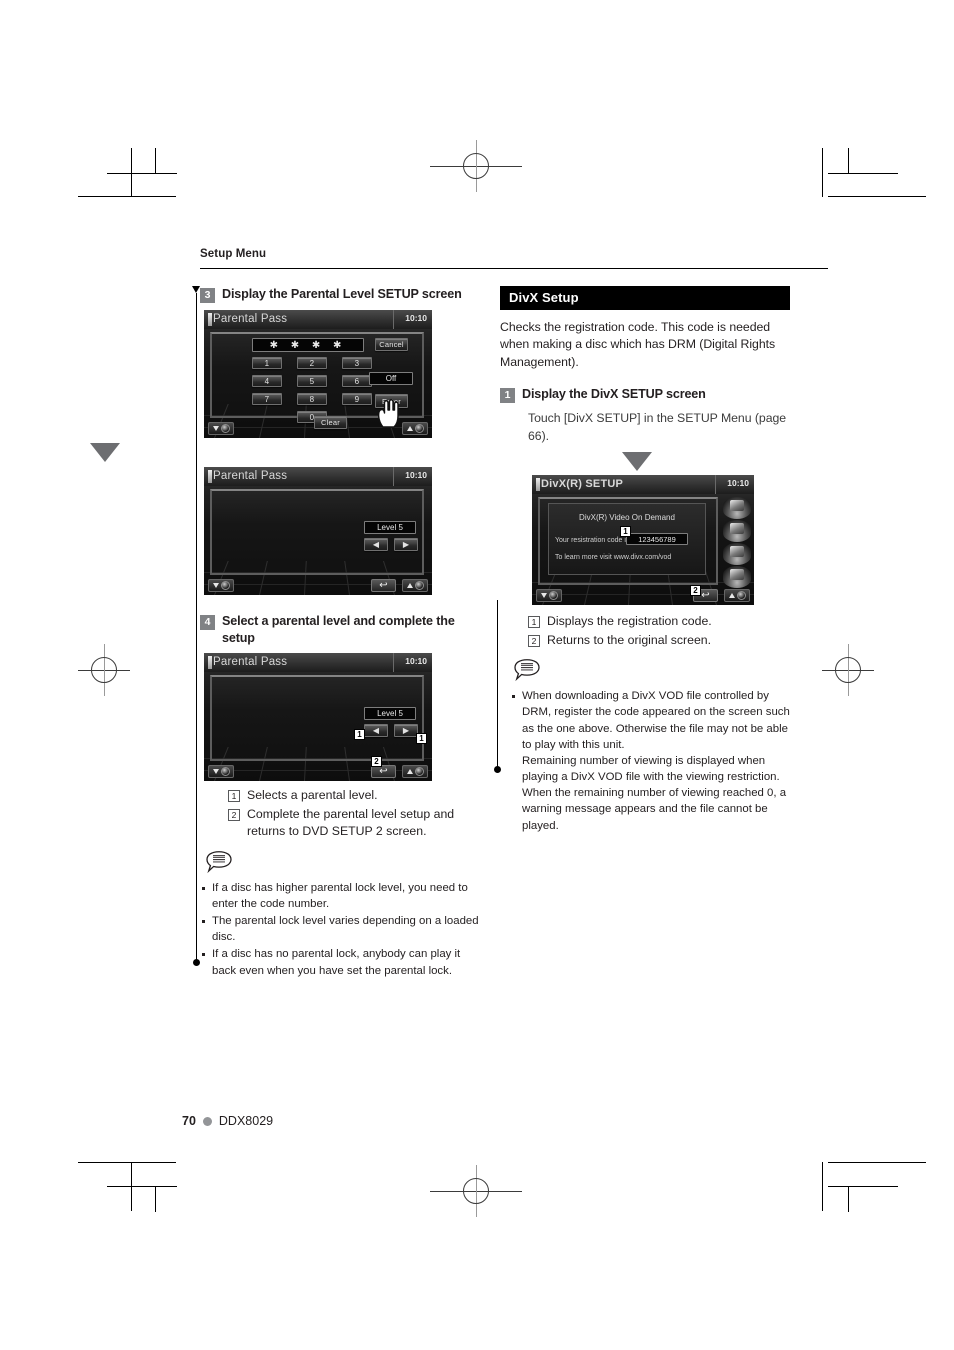  What do you see at coordinates (514, 269) in the screenshot?
I see `header-rule` at bounding box center [514, 269].